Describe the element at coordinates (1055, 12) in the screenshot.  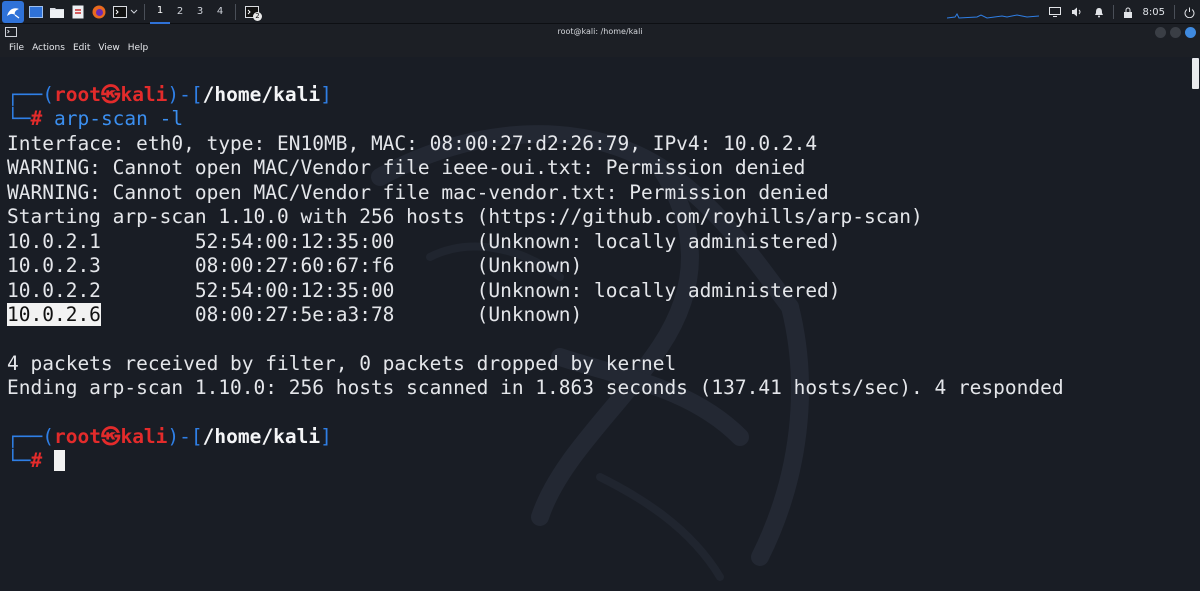
I see `display-icon` at that location.